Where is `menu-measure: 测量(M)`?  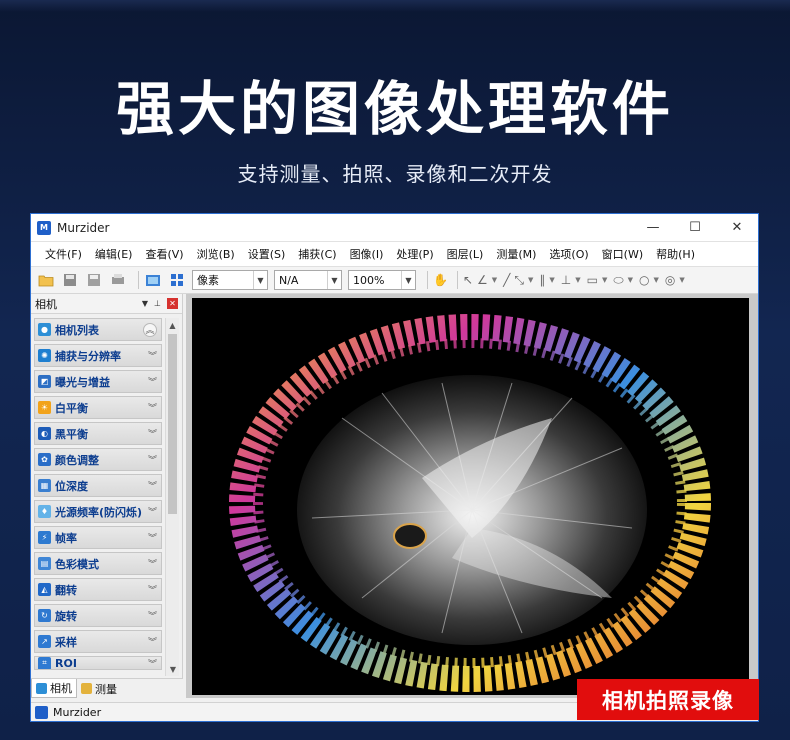 menu-measure: 测量(M) is located at coordinates (516, 254).